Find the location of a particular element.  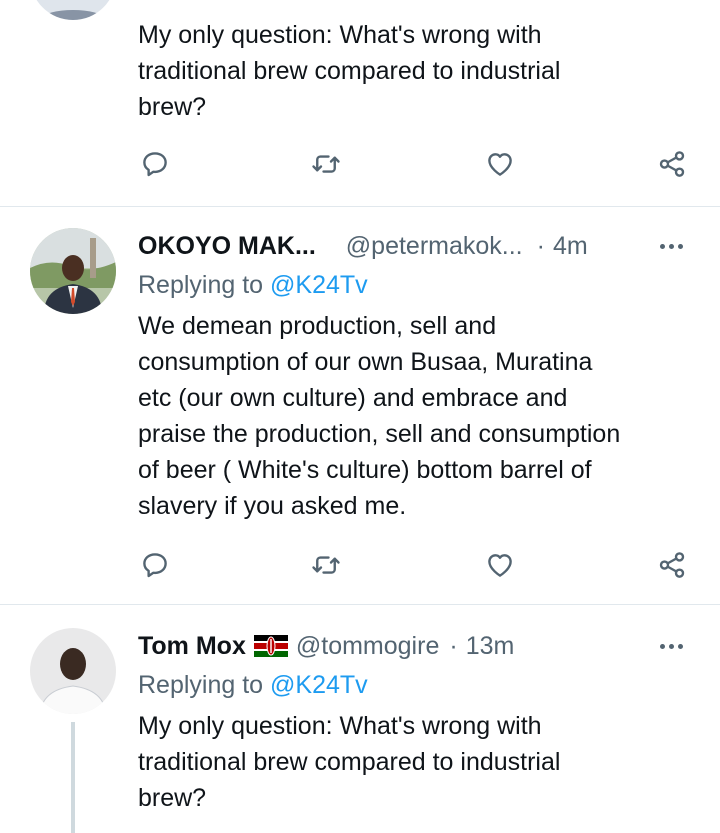

tweet-header: Tom Mox @tommogire · 13m is located at coordinates (414, 646).